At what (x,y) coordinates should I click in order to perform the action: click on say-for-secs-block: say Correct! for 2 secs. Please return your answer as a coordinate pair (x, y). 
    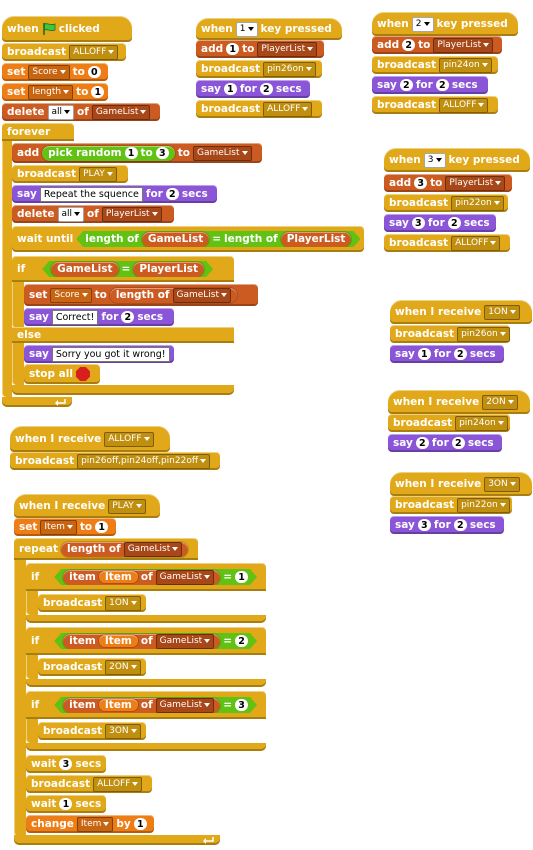
    Looking at the image, I should click on (99, 317).